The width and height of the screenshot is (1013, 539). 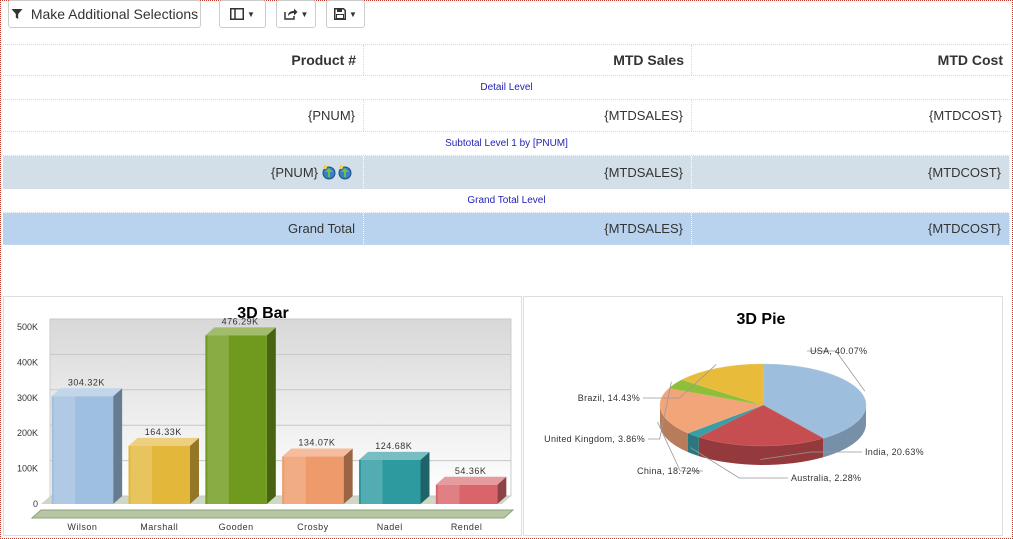 I want to click on subtotal-row: {PNUM} {MTDSALES} {MTDCOST}, so click(x=506, y=172).